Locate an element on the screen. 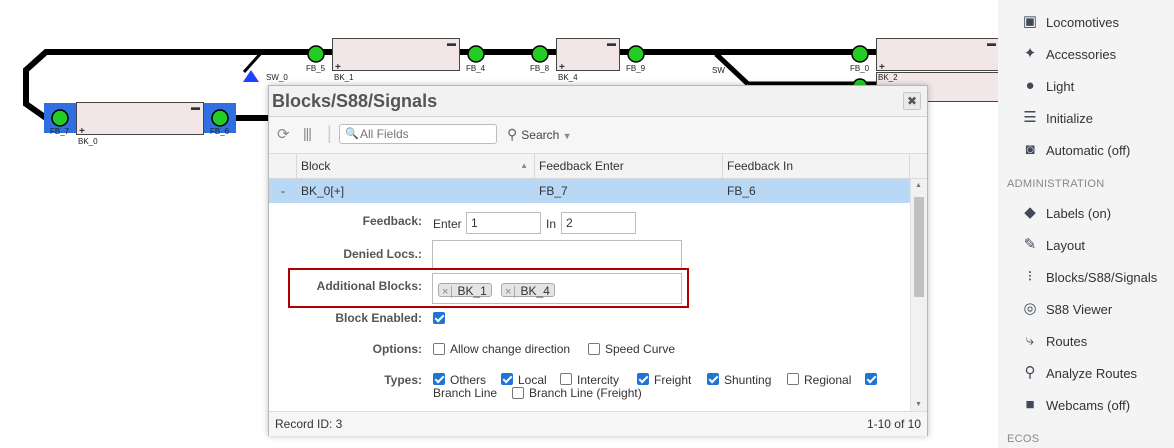 The height and width of the screenshot is (448, 1174). scroll-up-icon: ▲ is located at coordinates (918, 185).